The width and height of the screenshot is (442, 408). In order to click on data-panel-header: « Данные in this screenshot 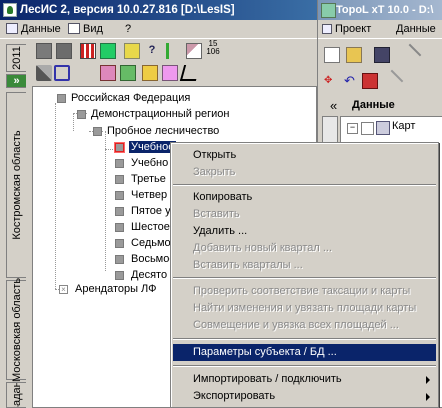, I will do `click(380, 106)`.